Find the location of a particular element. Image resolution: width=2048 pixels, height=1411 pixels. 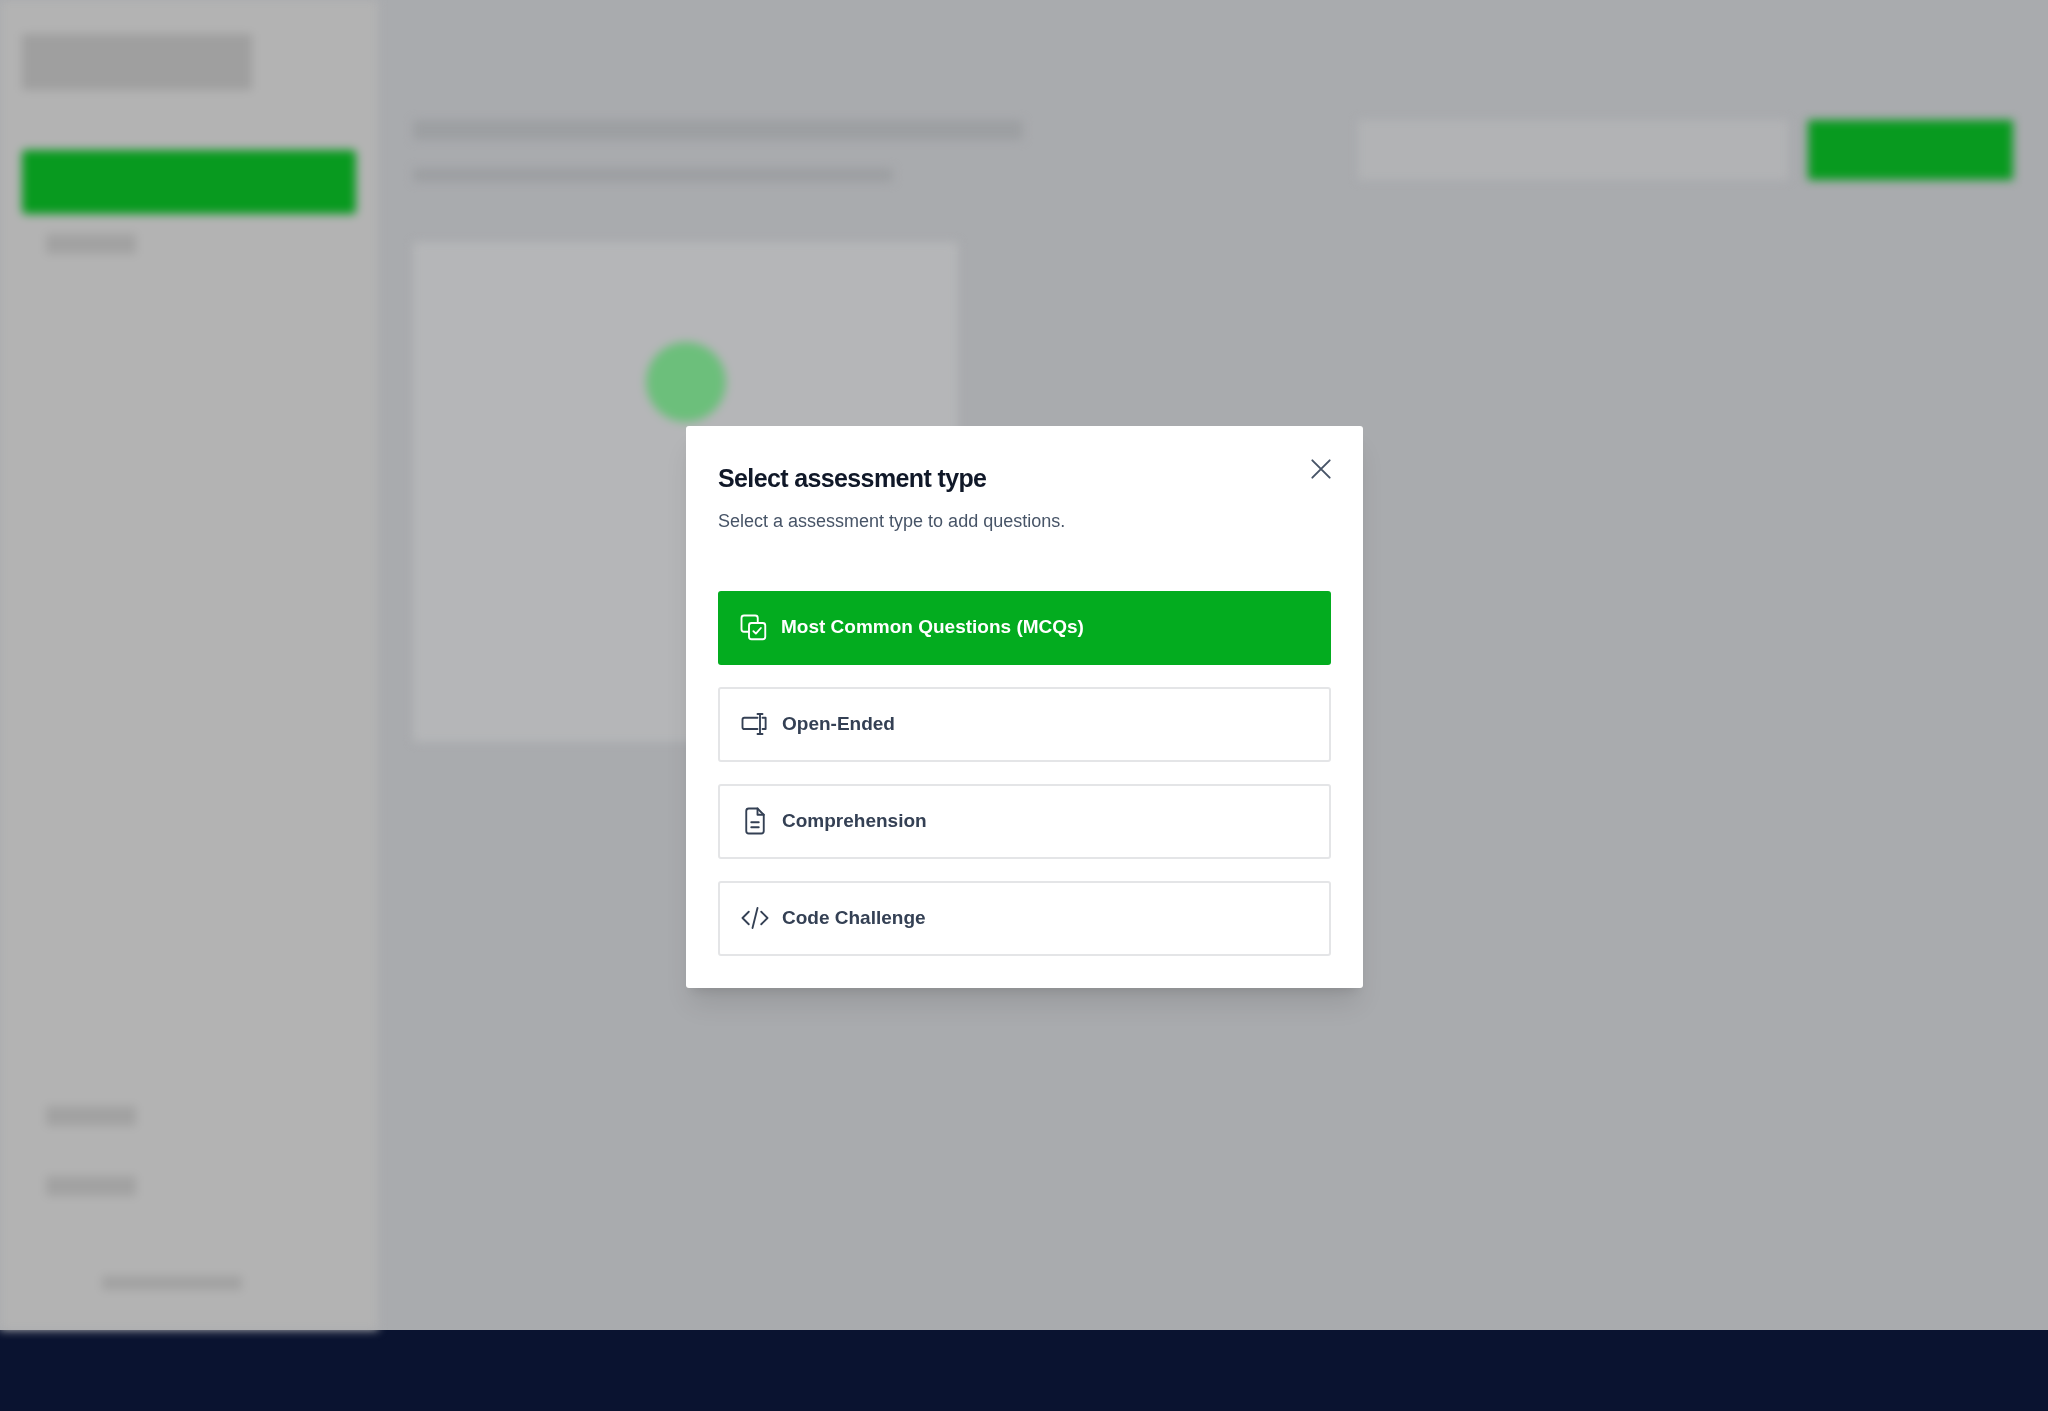

dialog-subtitle: Select a assessment type to add questions. is located at coordinates (892, 521).